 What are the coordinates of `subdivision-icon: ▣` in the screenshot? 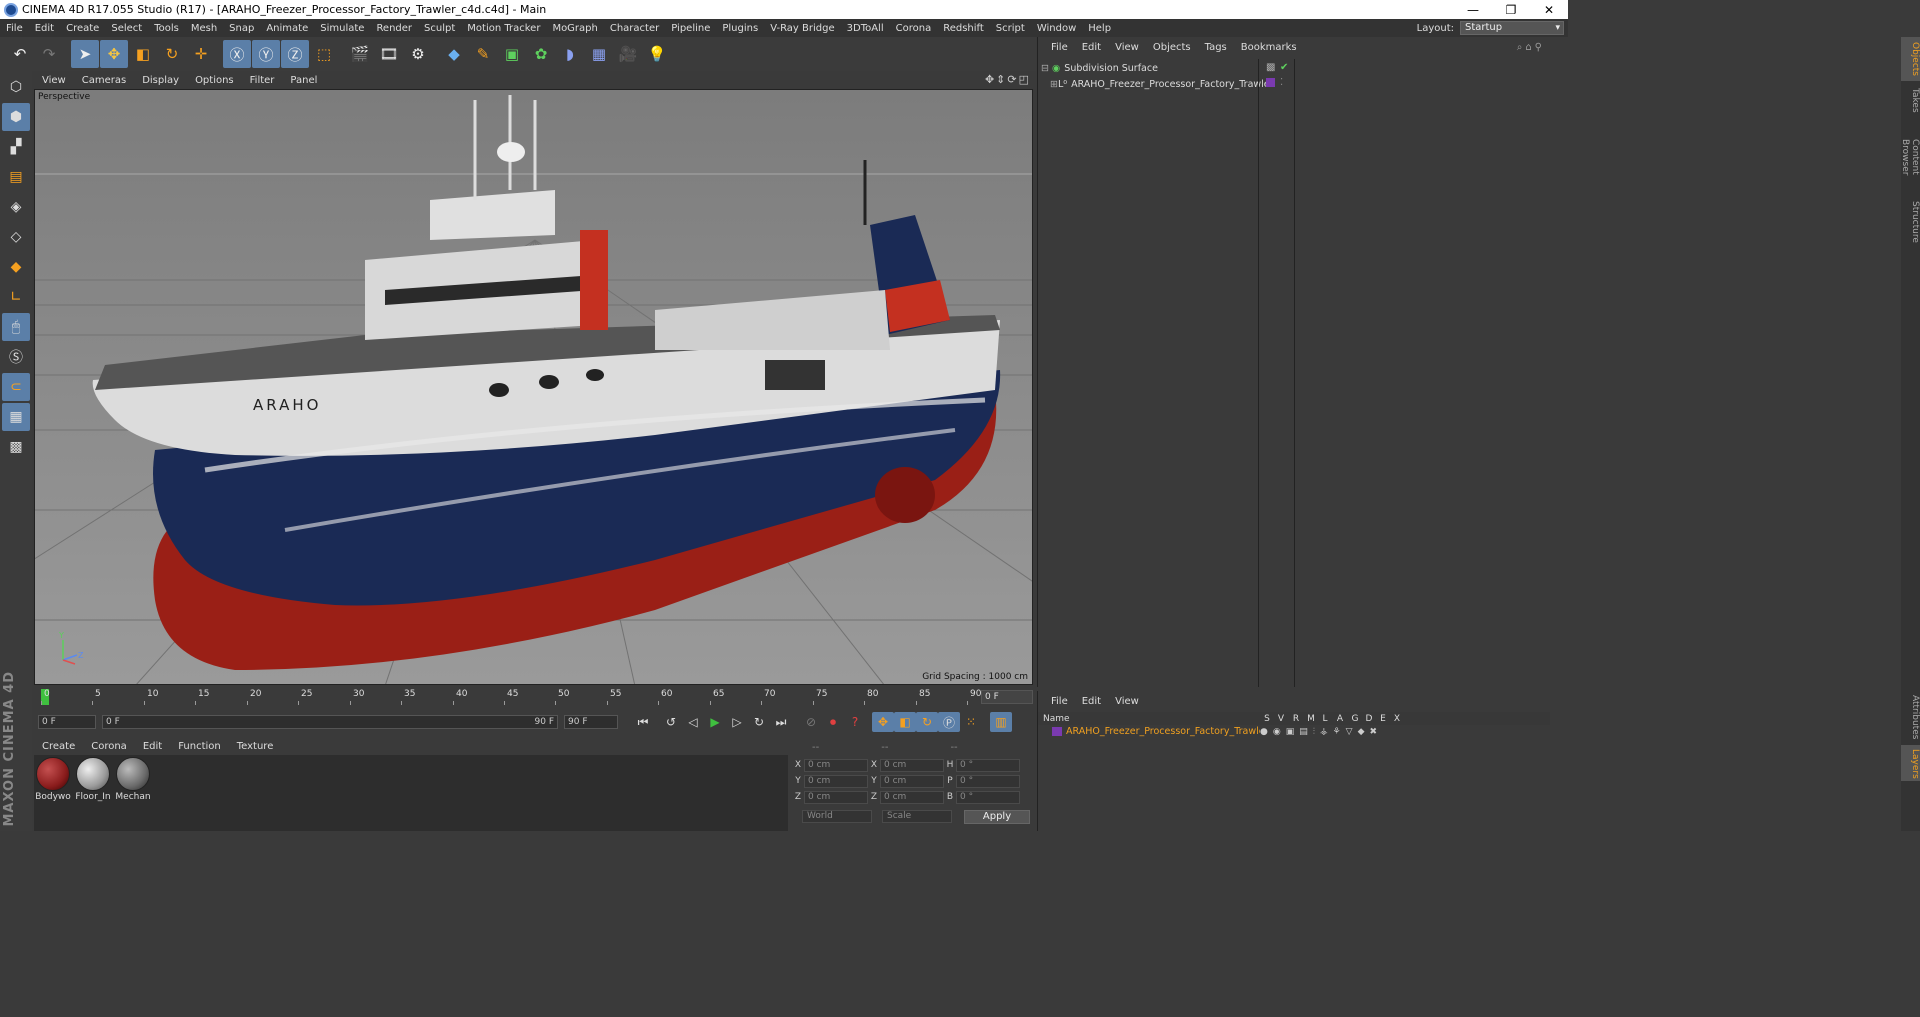 It's located at (512, 54).